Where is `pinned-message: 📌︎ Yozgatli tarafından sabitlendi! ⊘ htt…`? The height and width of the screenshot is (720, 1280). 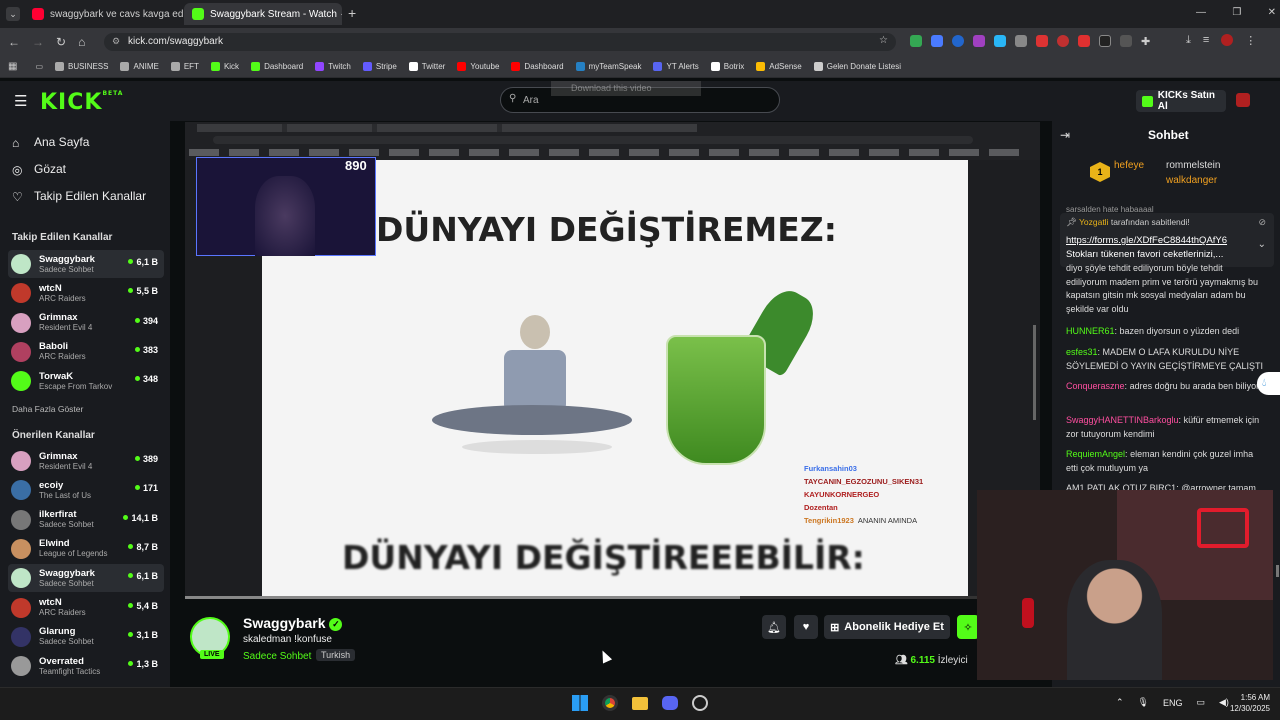 pinned-message: 📌︎ Yozgatli tarafından sabitlendi! ⊘ htt… is located at coordinates (1167, 240).